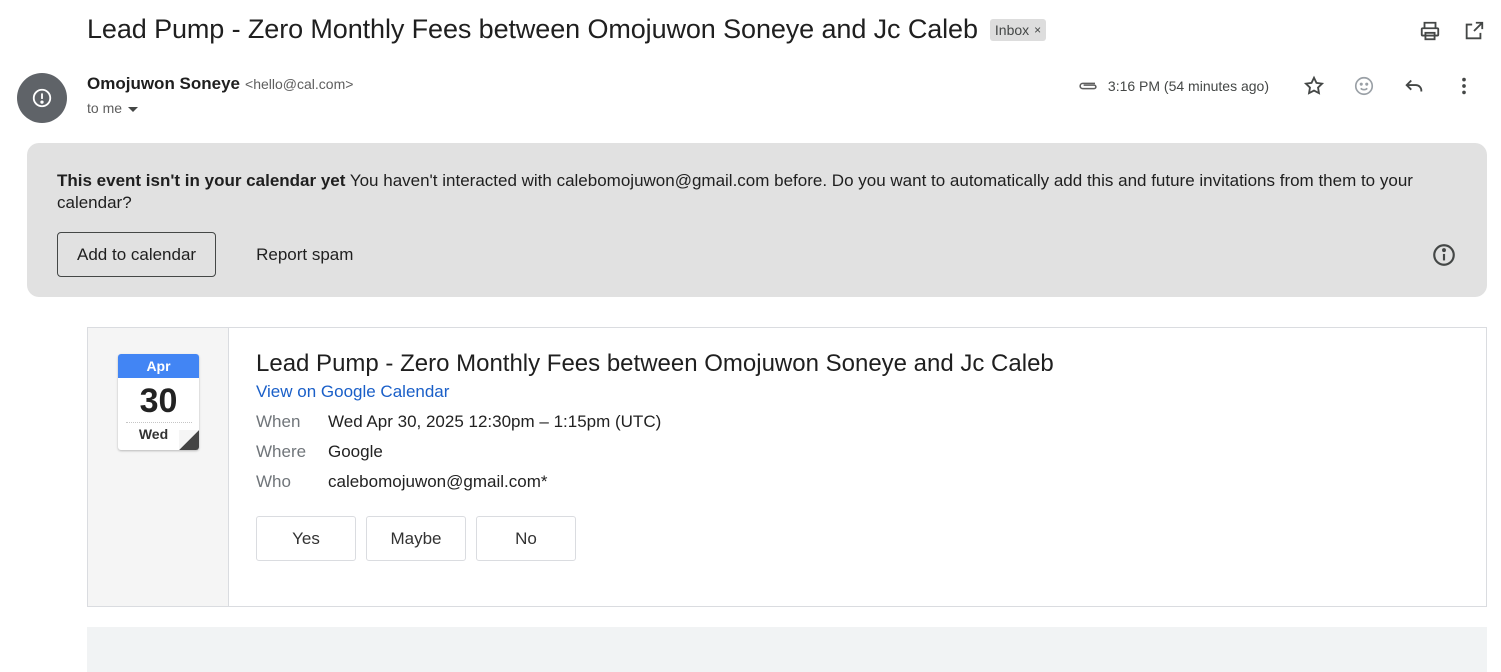  What do you see at coordinates (273, 481) in the screenshot?
I see `event-who-label: Who` at bounding box center [273, 481].